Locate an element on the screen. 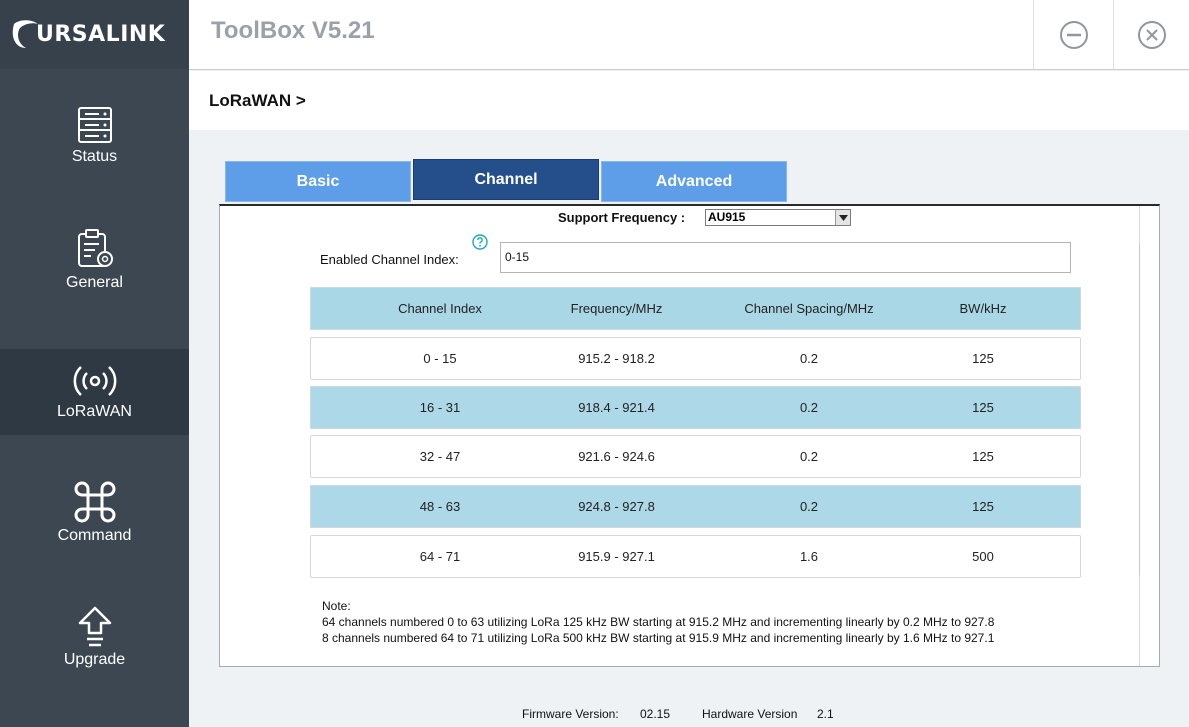 Image resolution: width=1189 pixels, height=727 pixels. table-row: 0 - 15 915.2 - 918.2 0.2 125 is located at coordinates (695, 358).